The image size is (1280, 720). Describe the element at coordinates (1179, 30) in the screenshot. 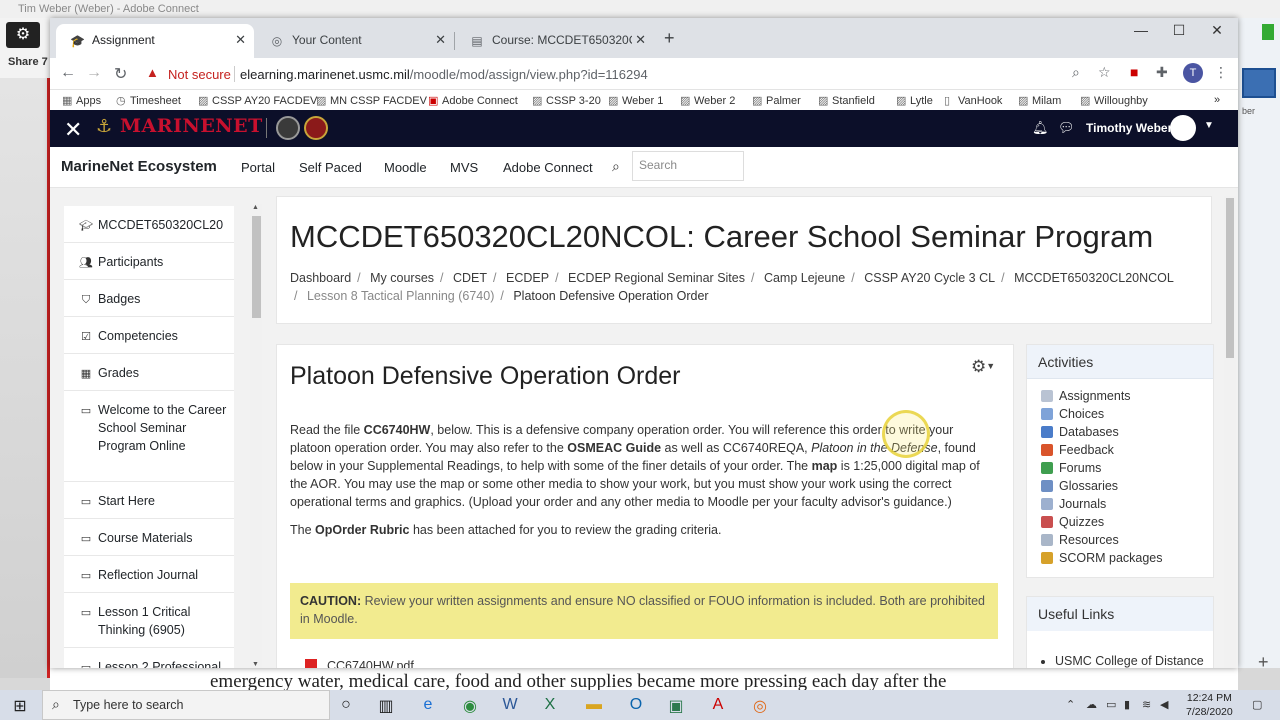

I see `maximize-button: ☐` at that location.